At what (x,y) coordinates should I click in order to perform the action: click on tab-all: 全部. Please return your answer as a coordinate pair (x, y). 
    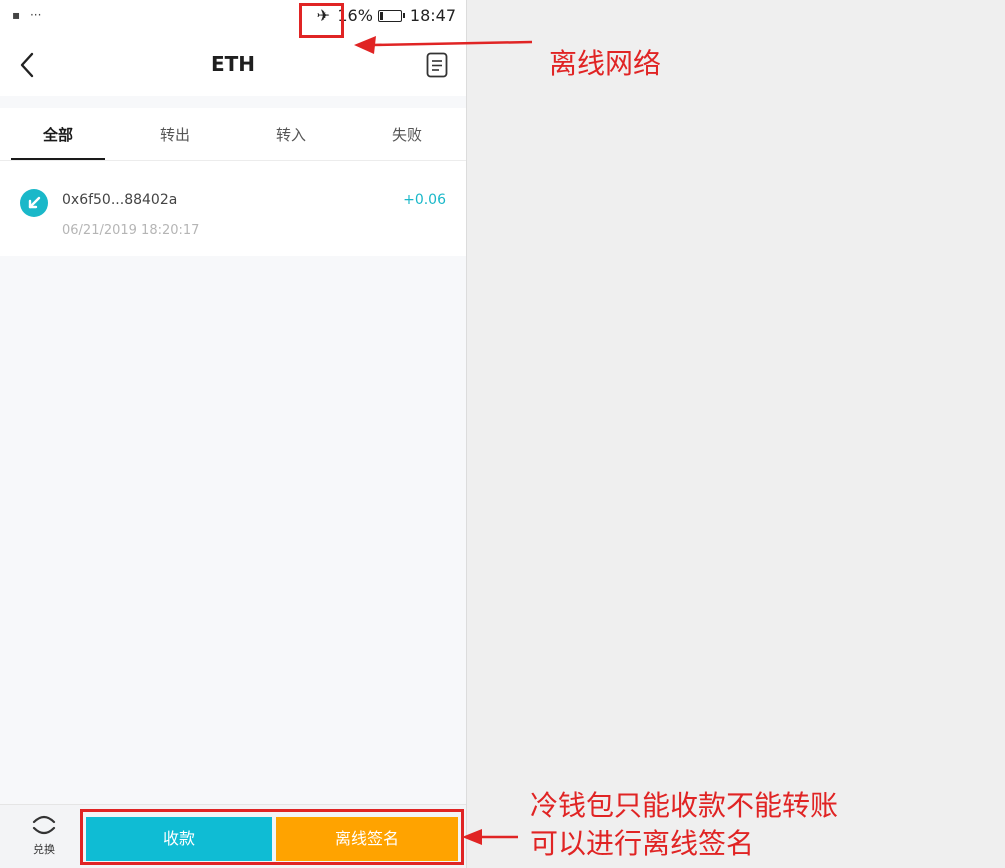
    Looking at the image, I should click on (58, 134).